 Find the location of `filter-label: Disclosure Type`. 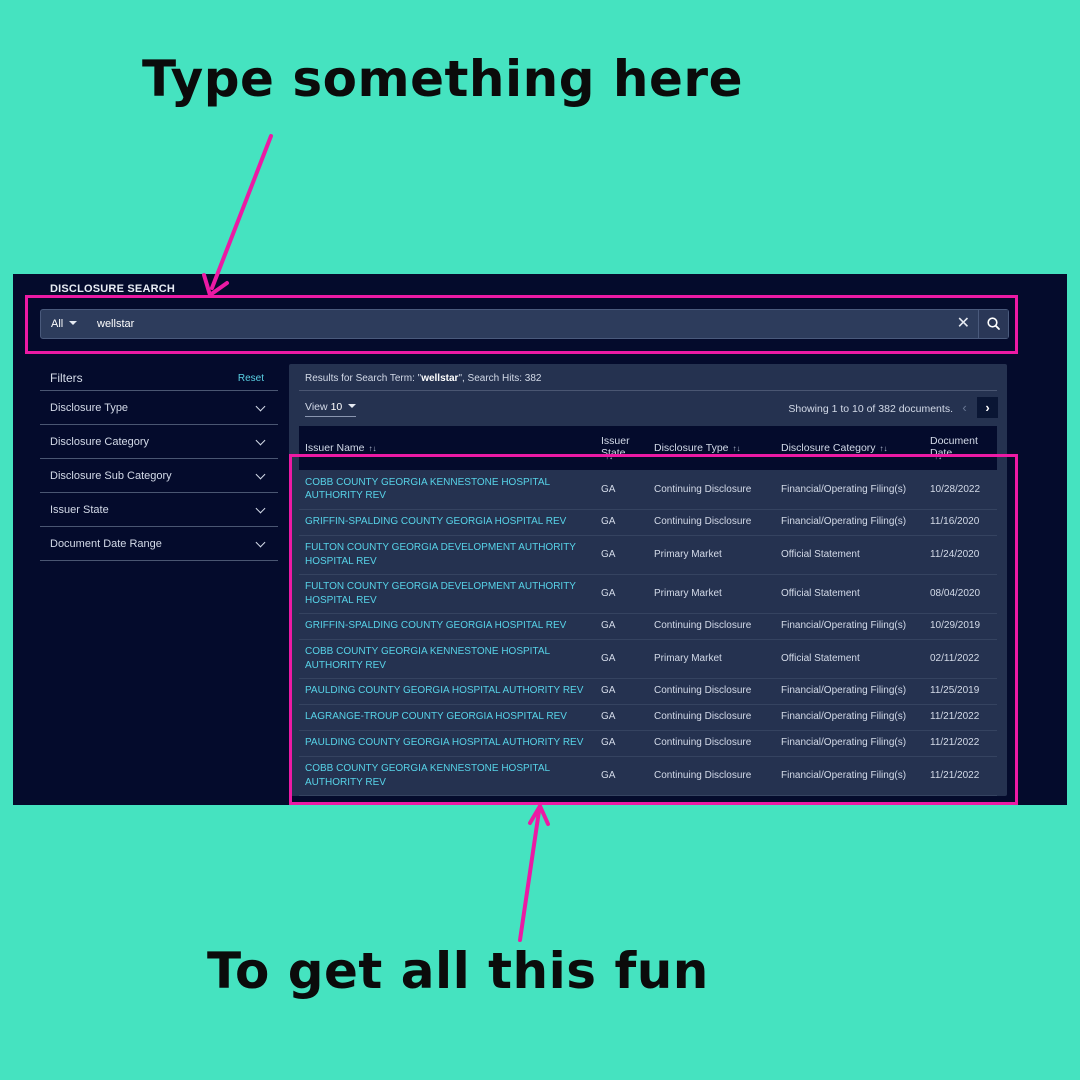

filter-label: Disclosure Type is located at coordinates (89, 408).